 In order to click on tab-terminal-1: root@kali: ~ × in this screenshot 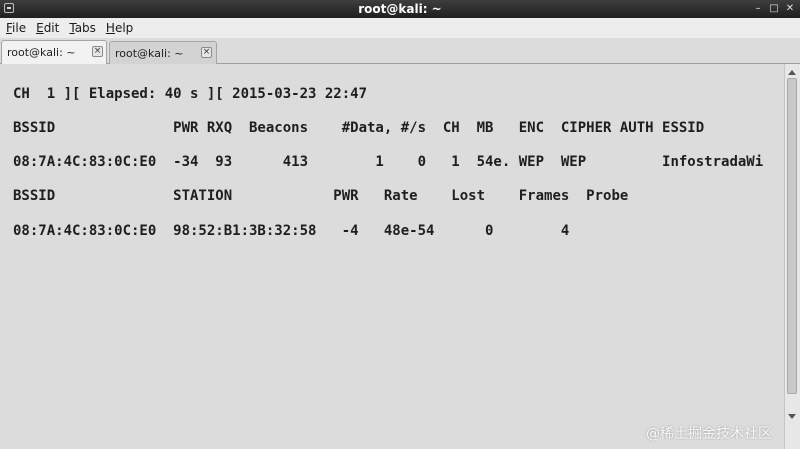, I will do `click(54, 52)`.